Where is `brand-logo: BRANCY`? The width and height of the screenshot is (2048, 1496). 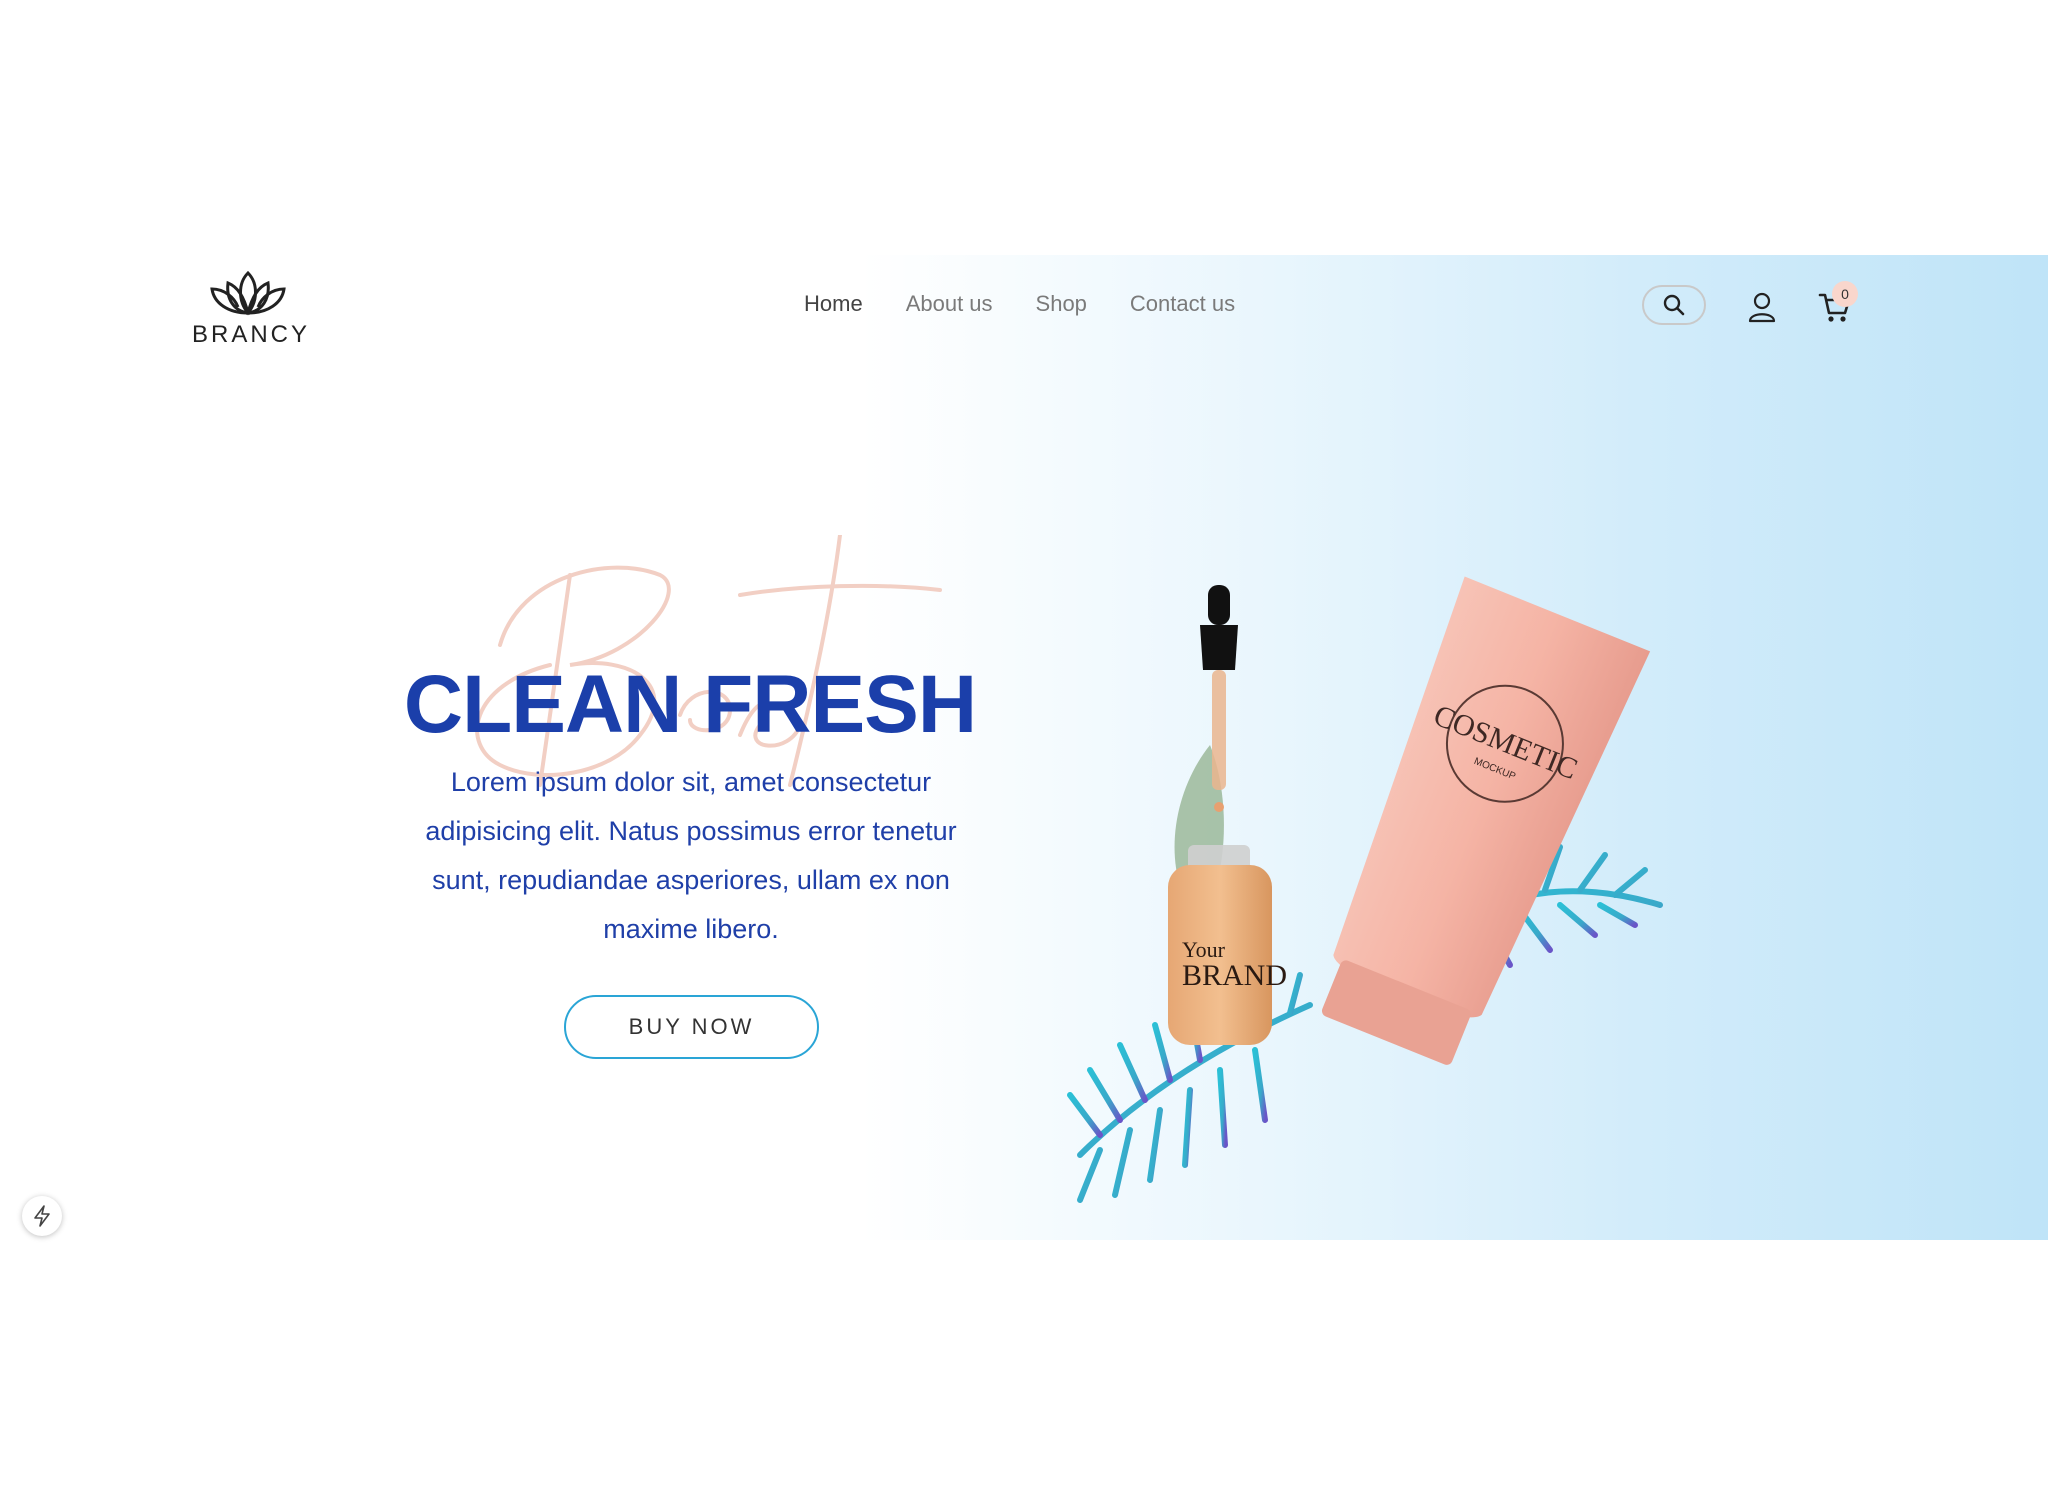 brand-logo: BRANCY is located at coordinates (250, 308).